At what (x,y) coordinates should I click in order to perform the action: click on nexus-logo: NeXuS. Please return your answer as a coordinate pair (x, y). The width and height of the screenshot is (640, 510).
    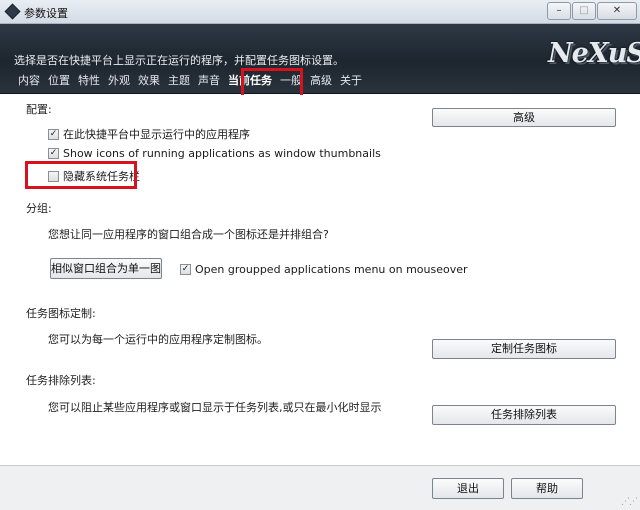
    Looking at the image, I should click on (594, 53).